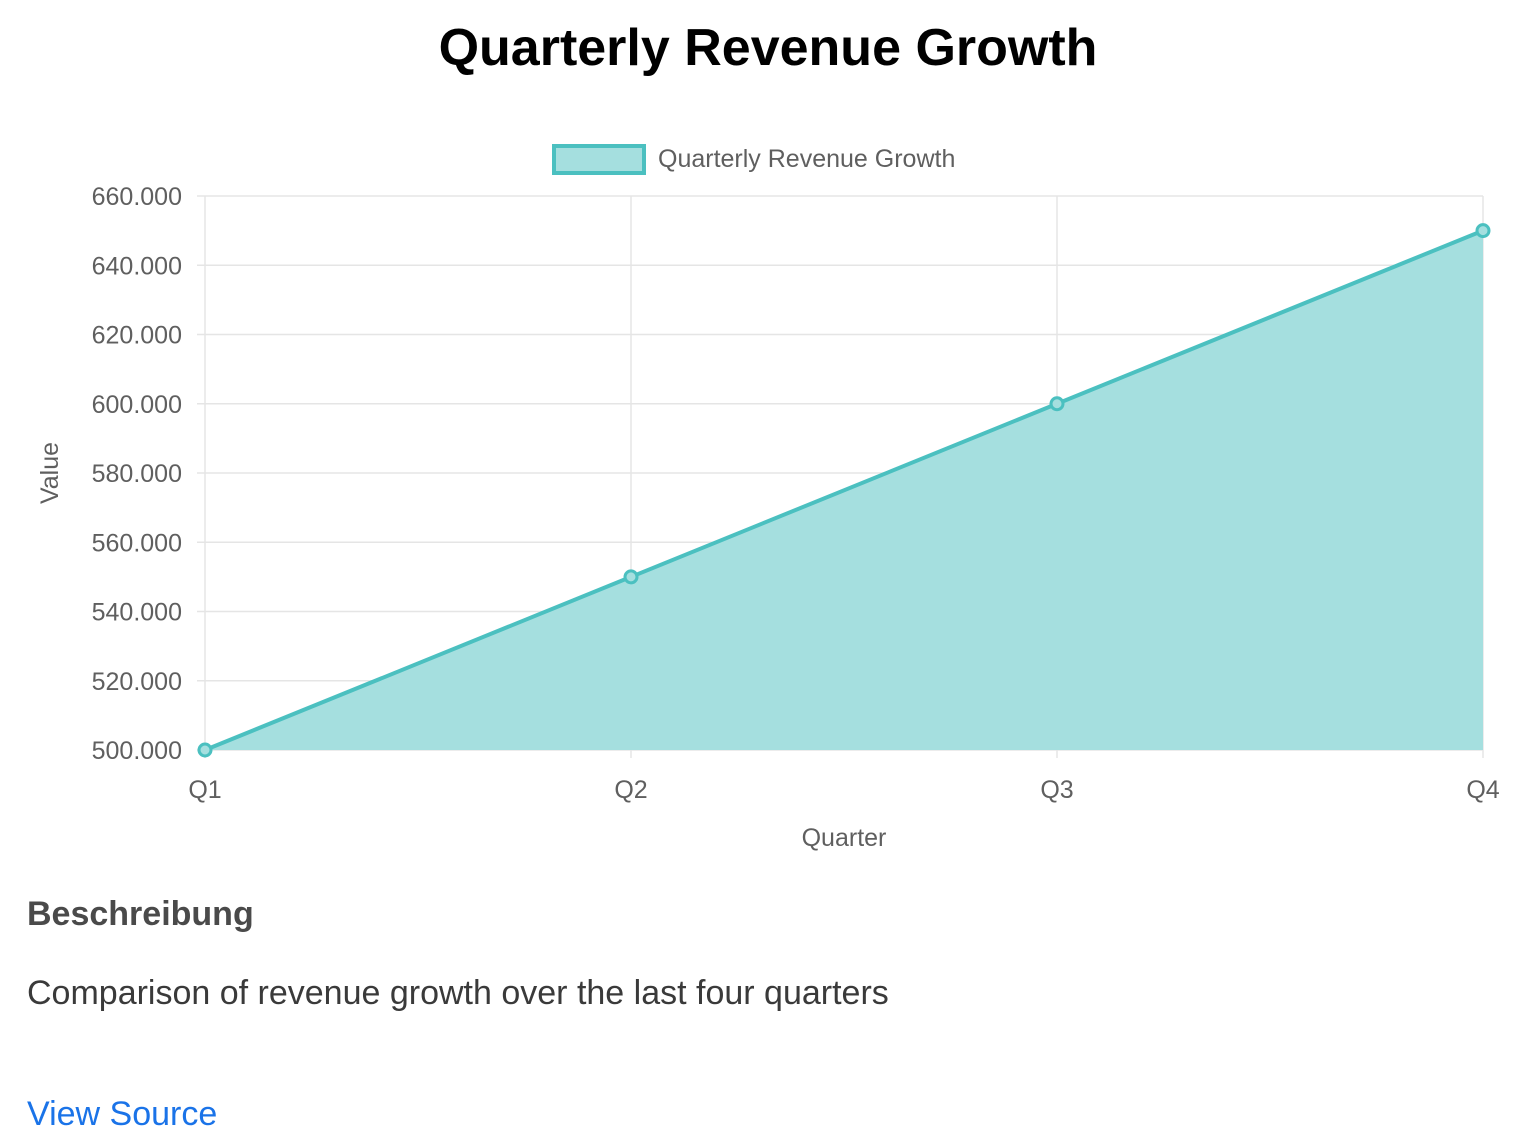  Describe the element at coordinates (1482, 790) in the screenshot. I see `x-tick-label: Q4` at that location.